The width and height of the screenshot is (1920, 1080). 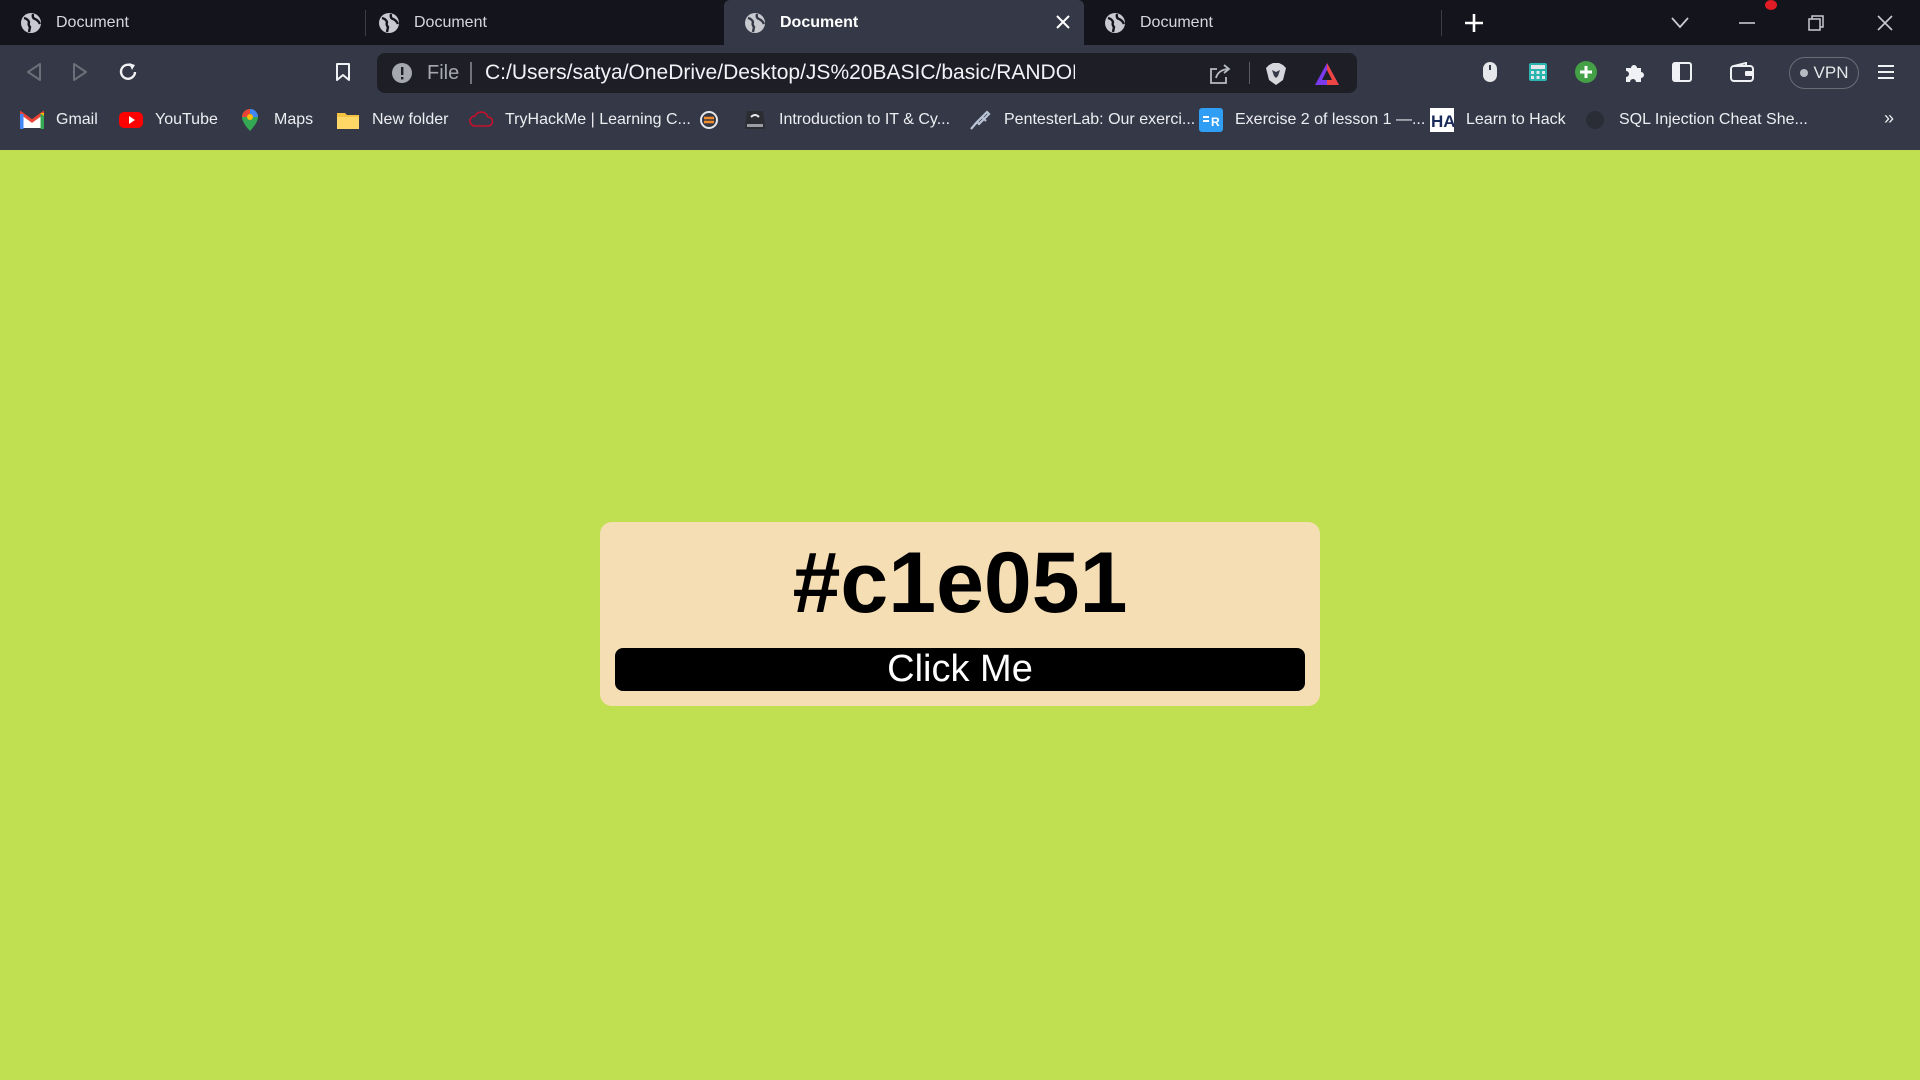 I want to click on bookmark-label: Maps, so click(x=294, y=119).